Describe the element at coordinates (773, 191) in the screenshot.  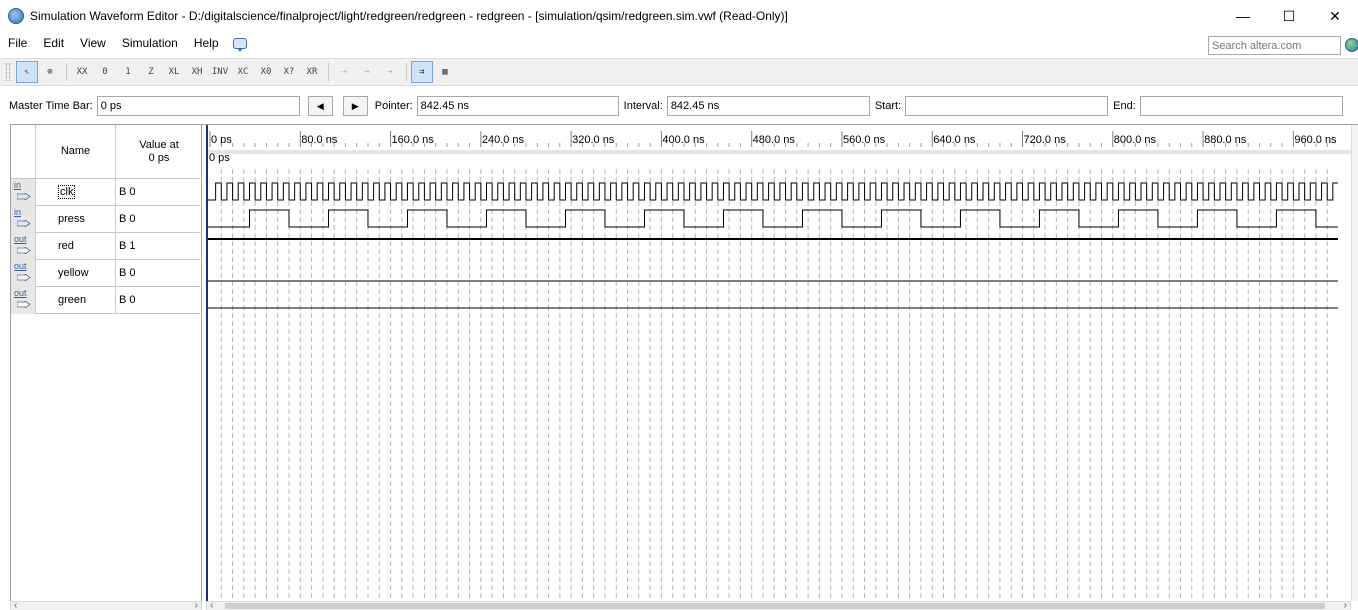
I see `clk-waveform` at that location.